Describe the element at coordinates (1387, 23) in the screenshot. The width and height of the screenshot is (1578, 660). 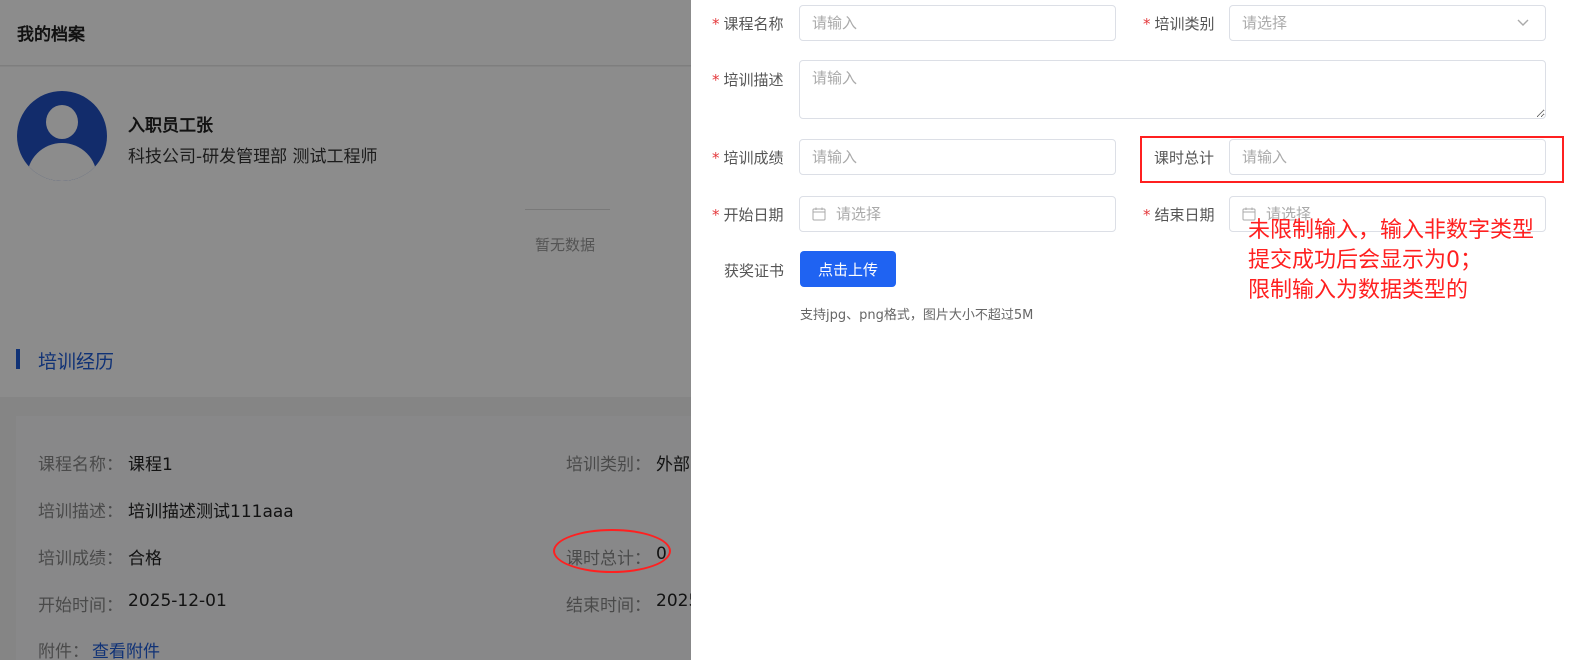
I see `training-type-select: 请选择` at that location.